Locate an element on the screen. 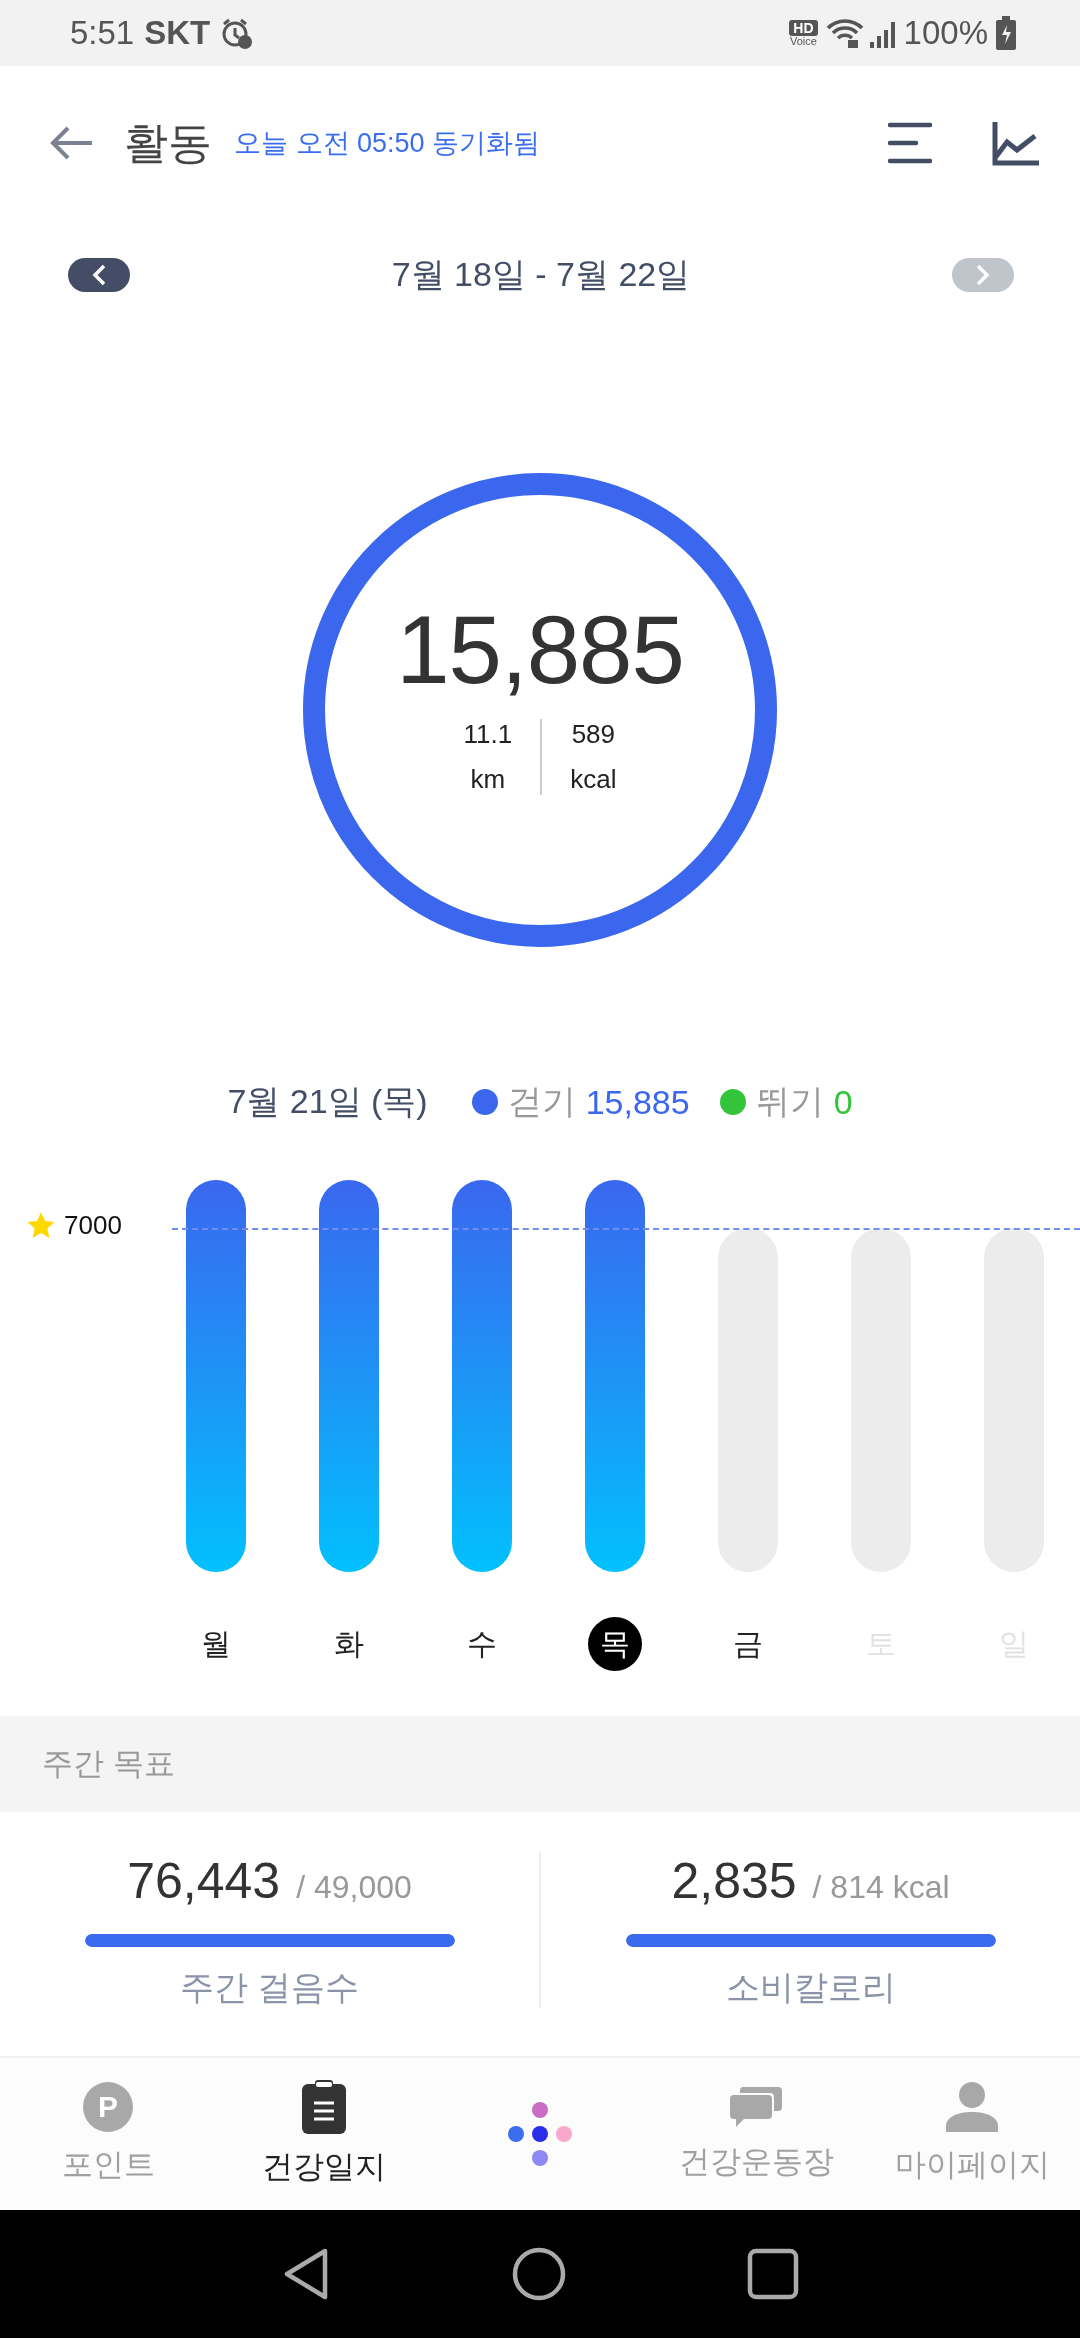 The image size is (1080, 2340). calories-value: 589 is located at coordinates (593, 734).